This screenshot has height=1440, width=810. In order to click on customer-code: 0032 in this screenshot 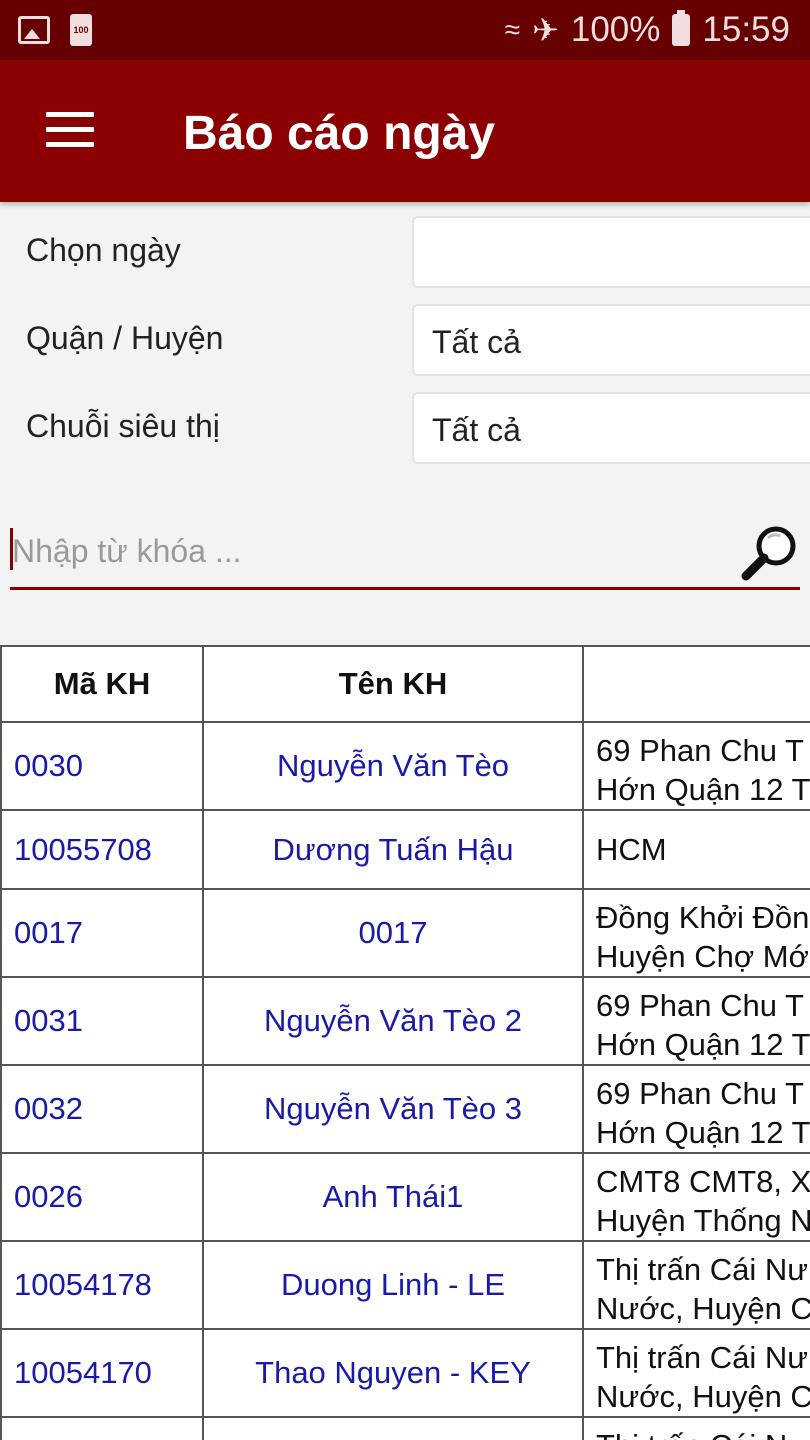, I will do `click(102, 1109)`.